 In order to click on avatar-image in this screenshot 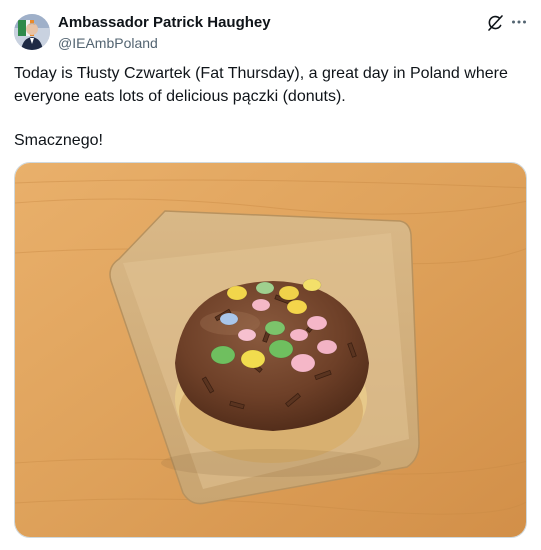, I will do `click(32, 32)`.